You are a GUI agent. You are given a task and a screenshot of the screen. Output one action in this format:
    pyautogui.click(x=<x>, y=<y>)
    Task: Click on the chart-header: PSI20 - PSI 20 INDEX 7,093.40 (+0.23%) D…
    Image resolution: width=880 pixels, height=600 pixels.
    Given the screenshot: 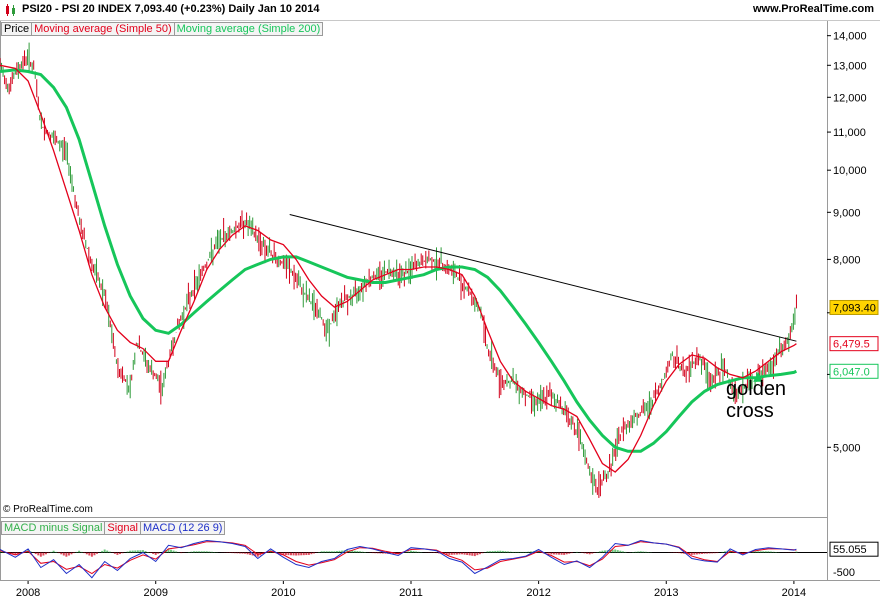 What is the action you would take?
    pyautogui.click(x=440, y=10)
    